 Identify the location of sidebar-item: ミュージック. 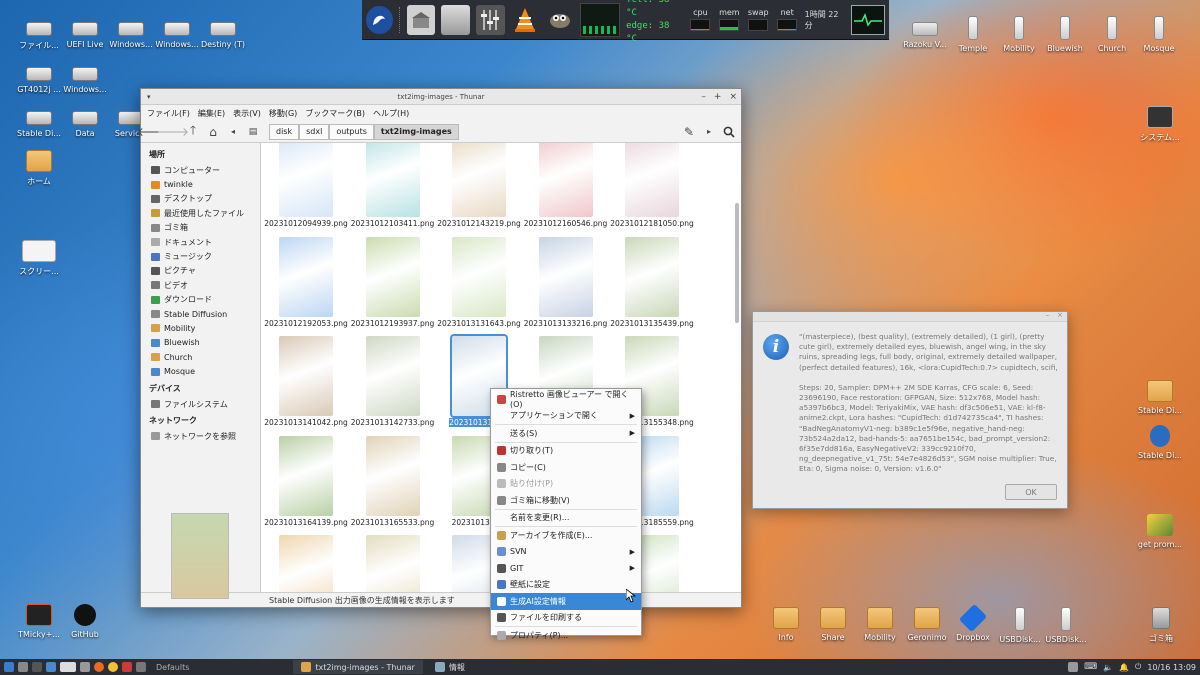
(204, 256).